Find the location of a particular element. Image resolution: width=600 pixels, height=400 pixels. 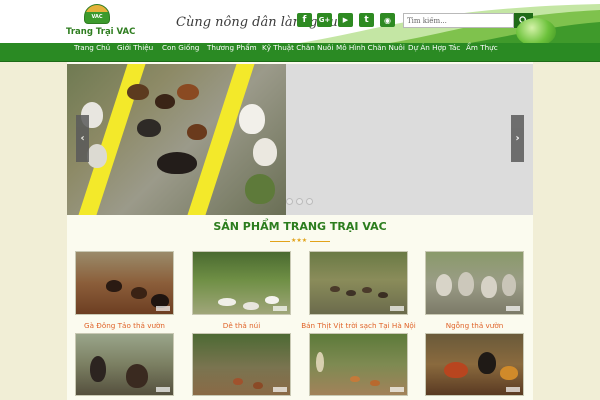

site-logo: VAC Trang Trại VAC is located at coordinates (101, 22).